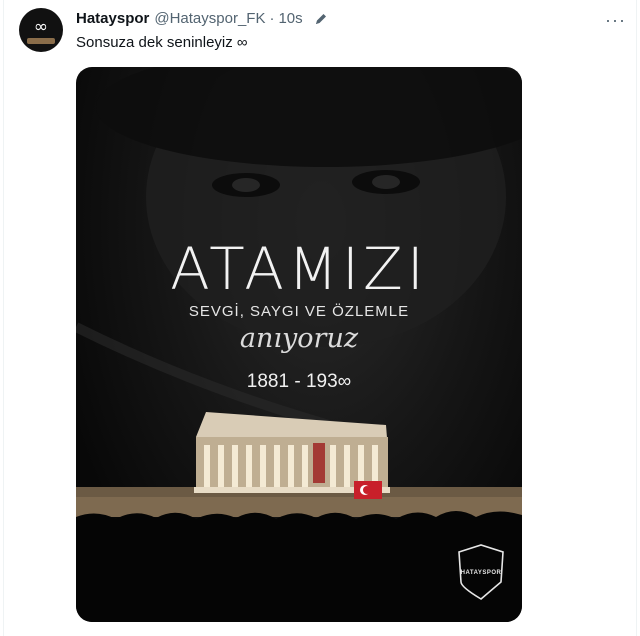 Image resolution: width=640 pixels, height=636 pixels. Describe the element at coordinates (481, 573) in the screenshot. I see `club-crest-icon: HATAYSPOR` at that location.